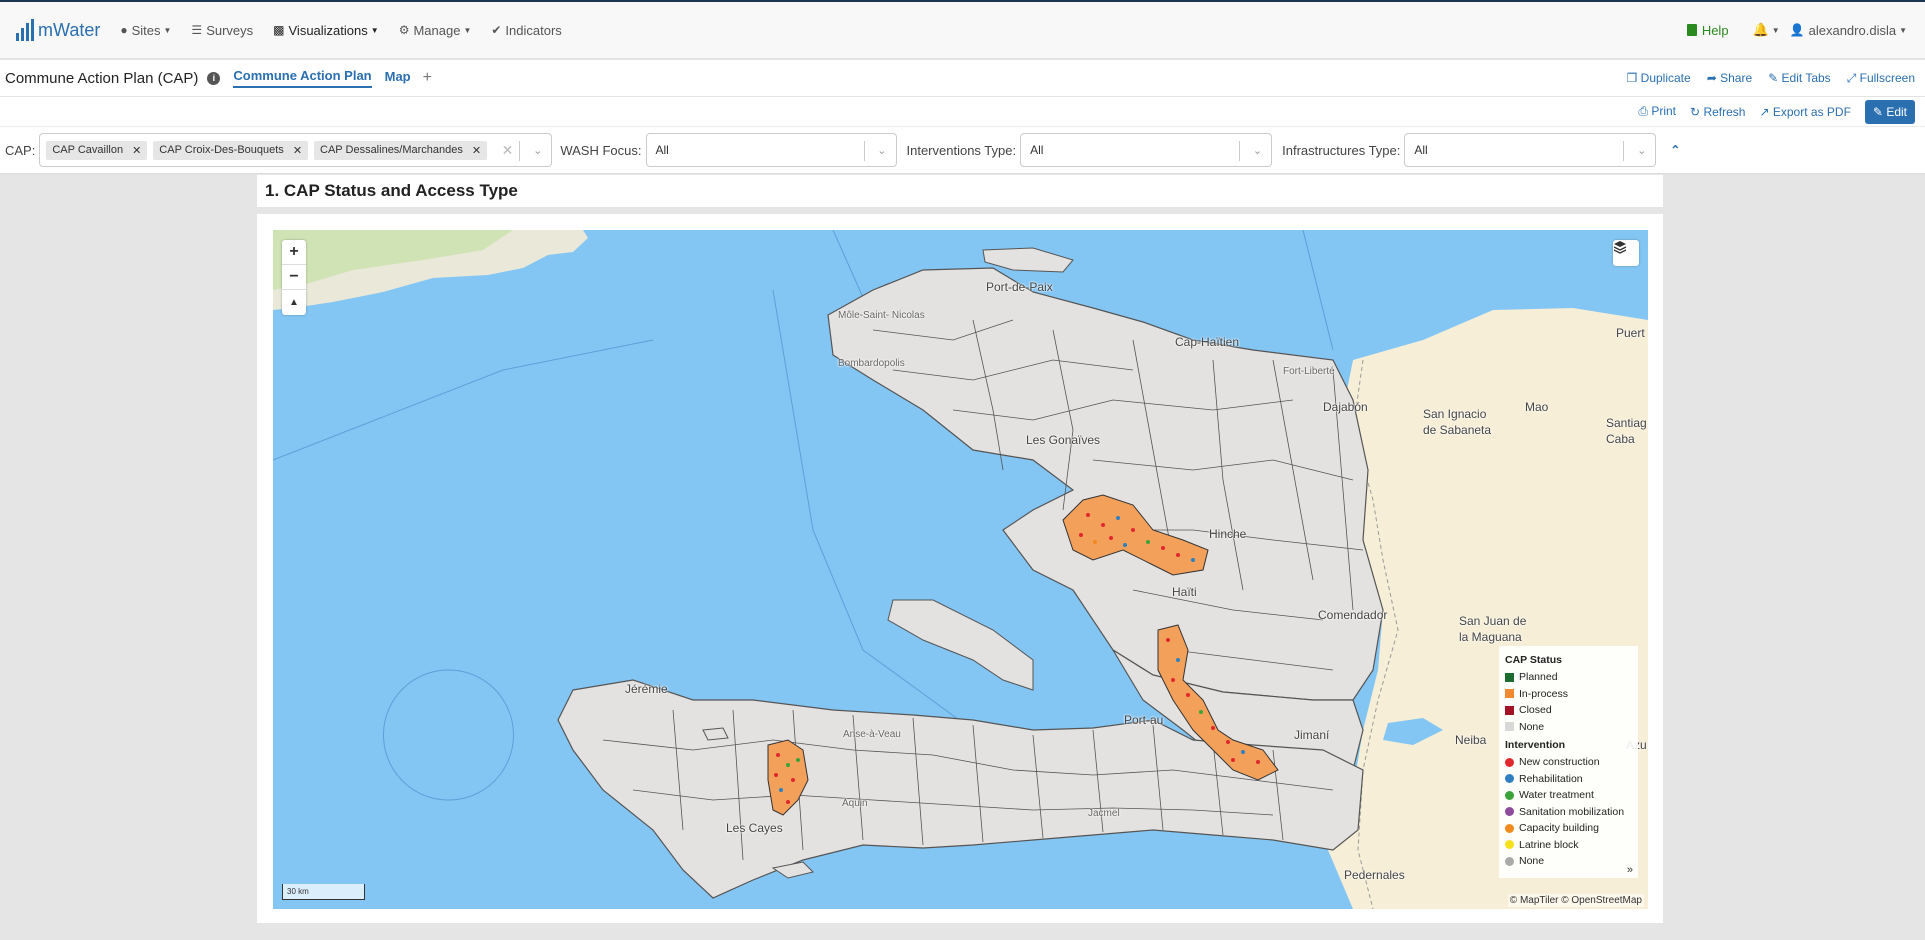 The height and width of the screenshot is (940, 1925). What do you see at coordinates (1184, 592) in the screenshot?
I see `map-label-haiti: Haïti` at bounding box center [1184, 592].